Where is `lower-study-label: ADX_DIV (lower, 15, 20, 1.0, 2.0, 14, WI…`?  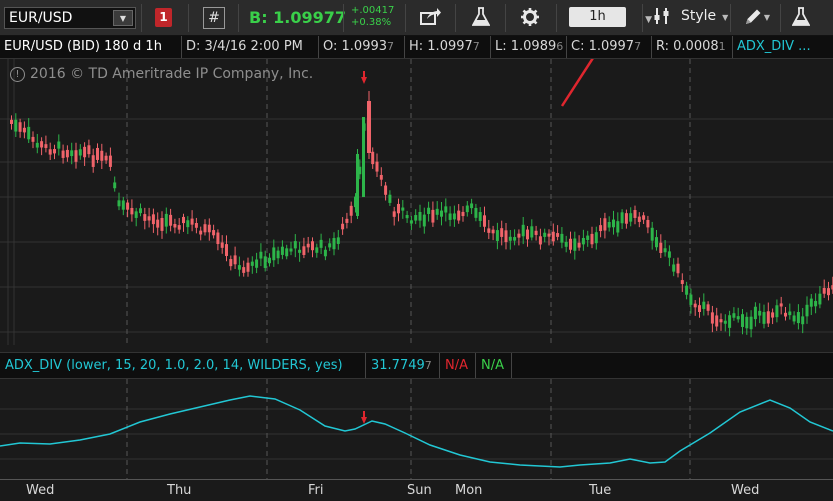
lower-study-label: ADX_DIV (lower, 15, 20, 1.0, 2.0, 14, WI… is located at coordinates (183, 365).